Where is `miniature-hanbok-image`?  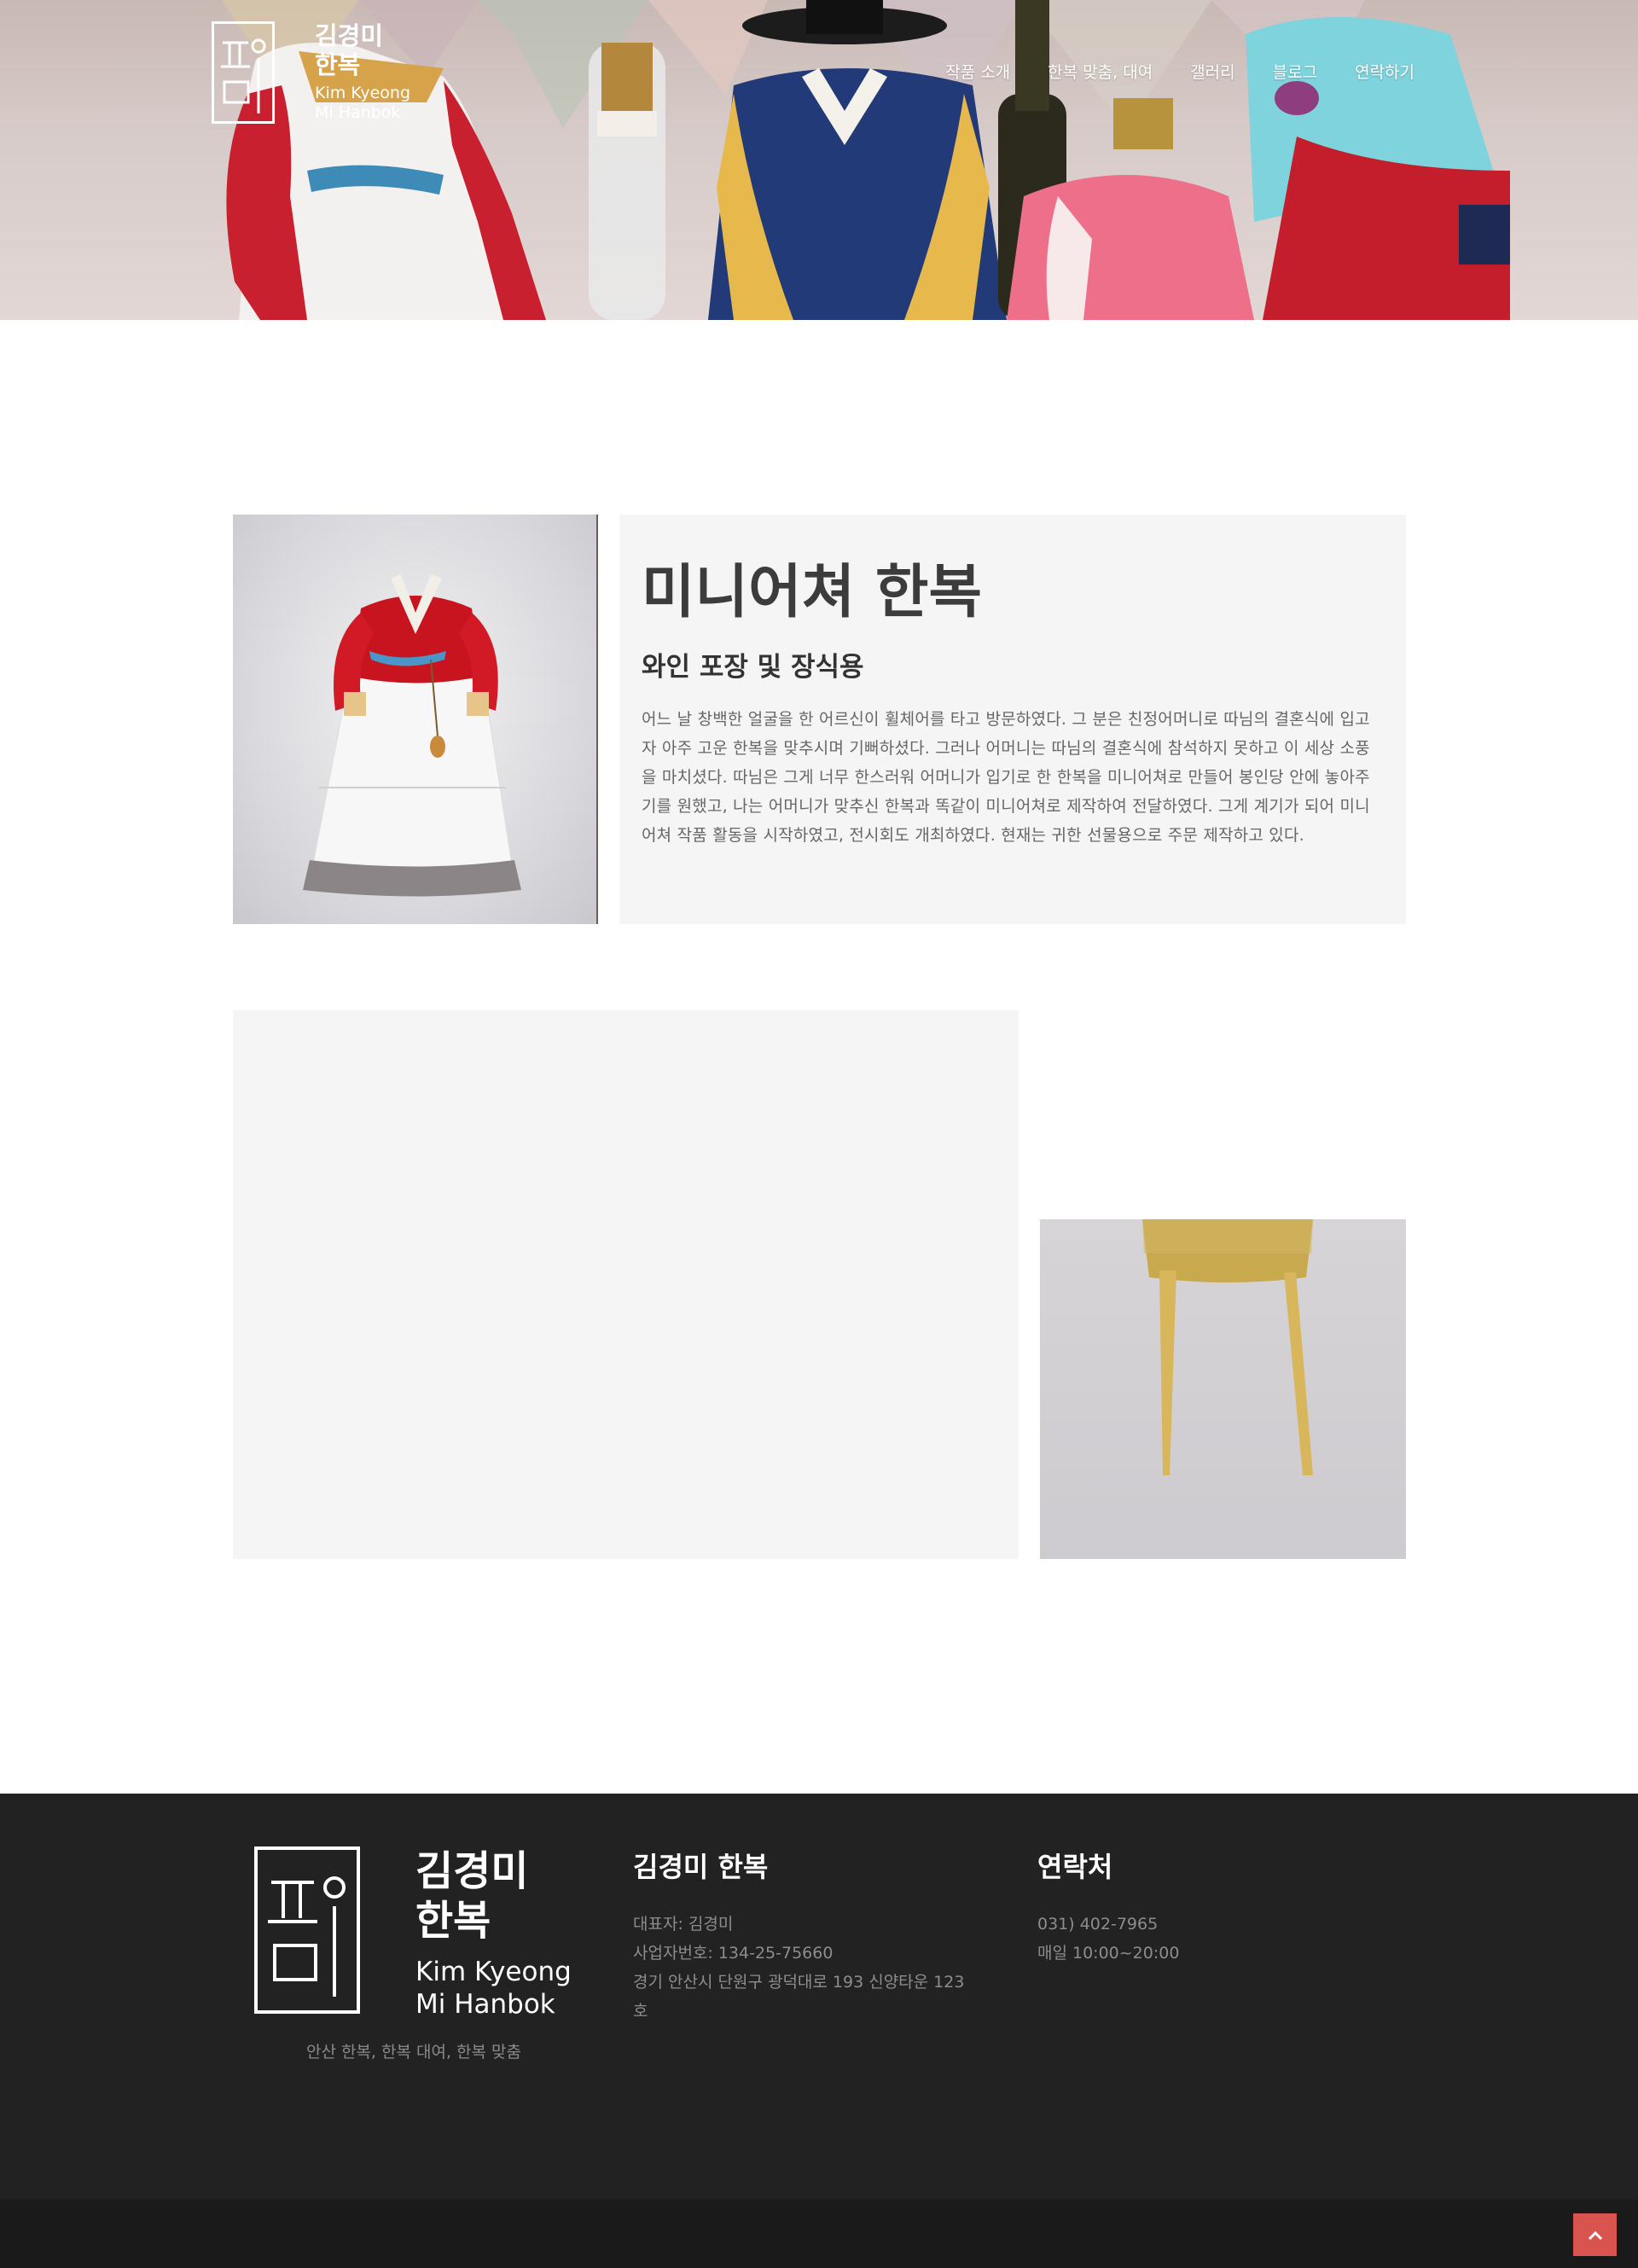 miniature-hanbok-image is located at coordinates (416, 719).